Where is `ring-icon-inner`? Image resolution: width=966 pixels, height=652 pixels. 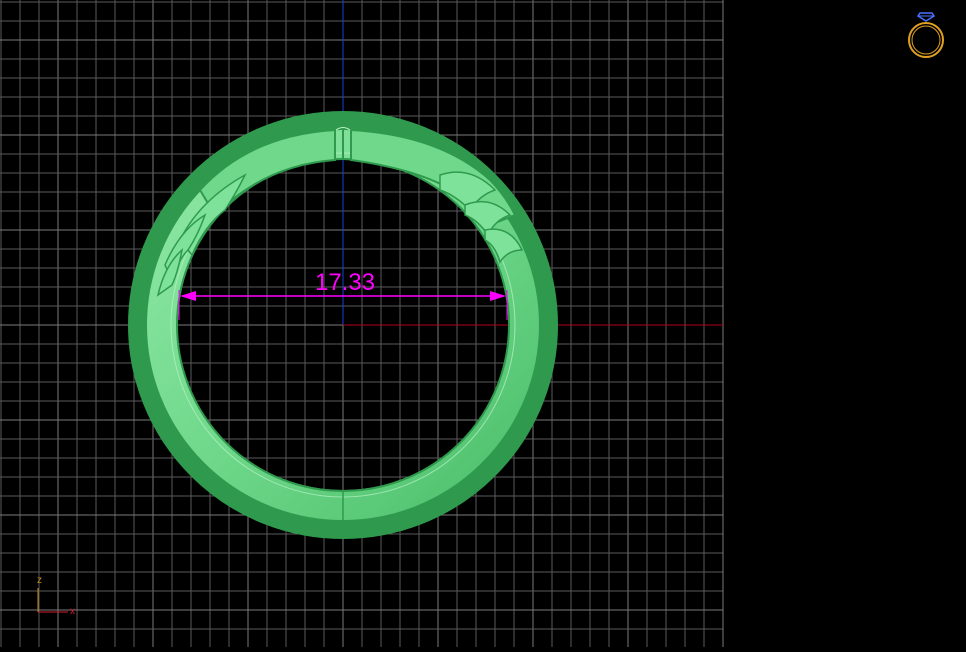 ring-icon-inner is located at coordinates (926, 40).